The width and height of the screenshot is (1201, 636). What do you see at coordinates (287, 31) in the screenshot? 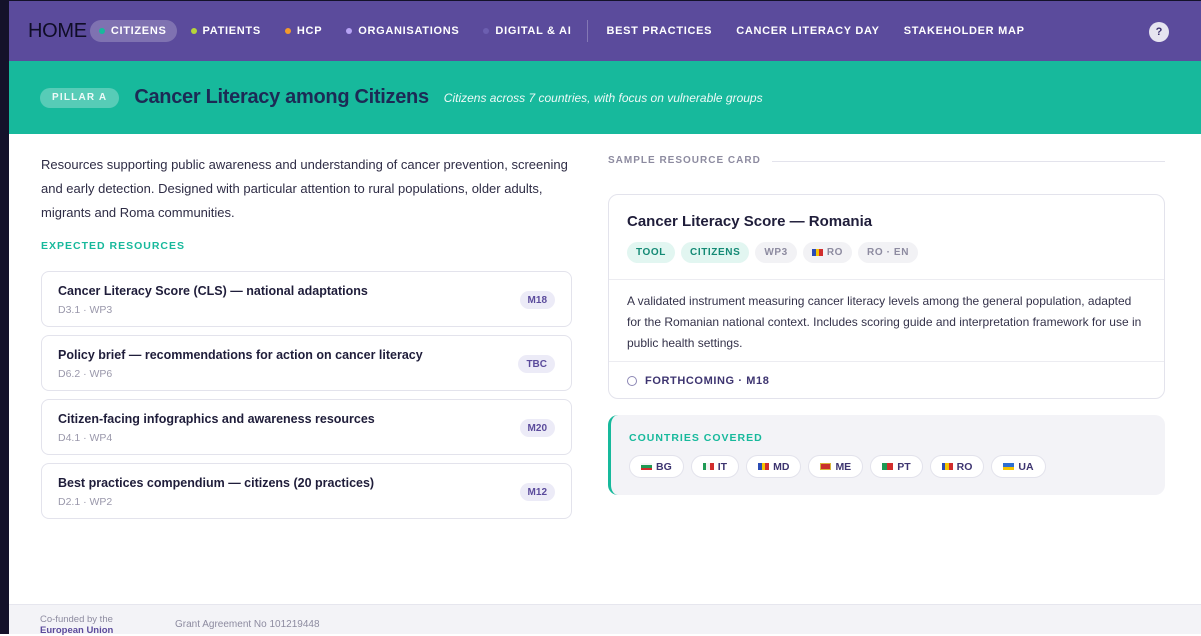
I see `hcp-dot-icon` at bounding box center [287, 31].